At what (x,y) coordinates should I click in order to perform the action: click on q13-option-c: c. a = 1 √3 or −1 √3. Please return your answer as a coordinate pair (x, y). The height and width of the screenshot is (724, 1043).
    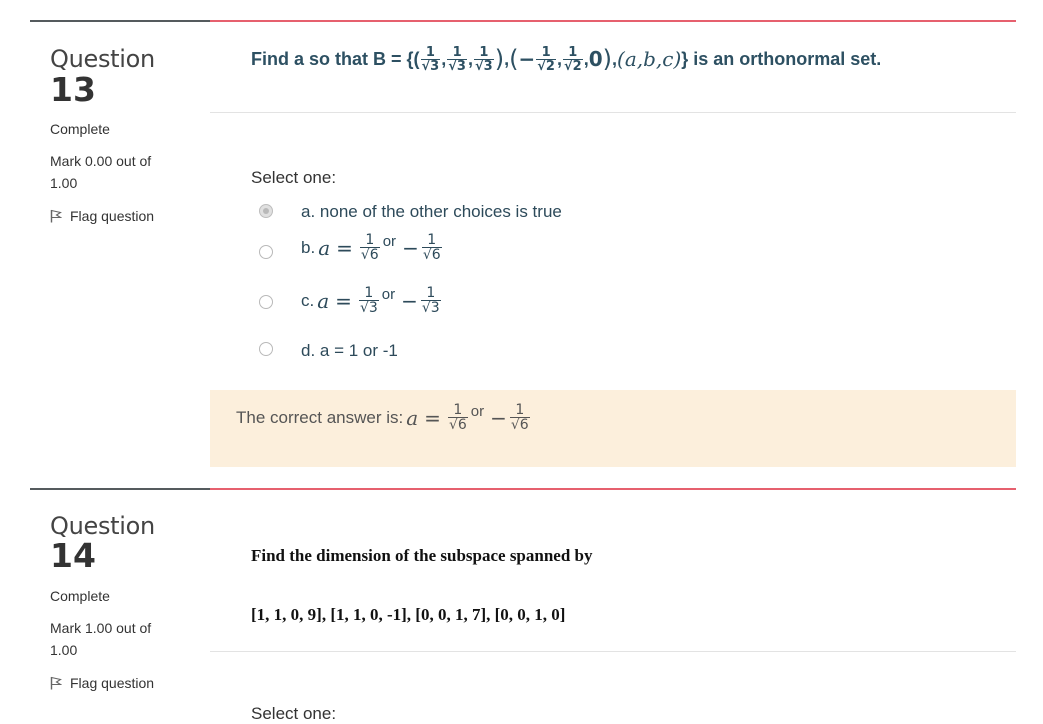
    Looking at the image, I should click on (371, 300).